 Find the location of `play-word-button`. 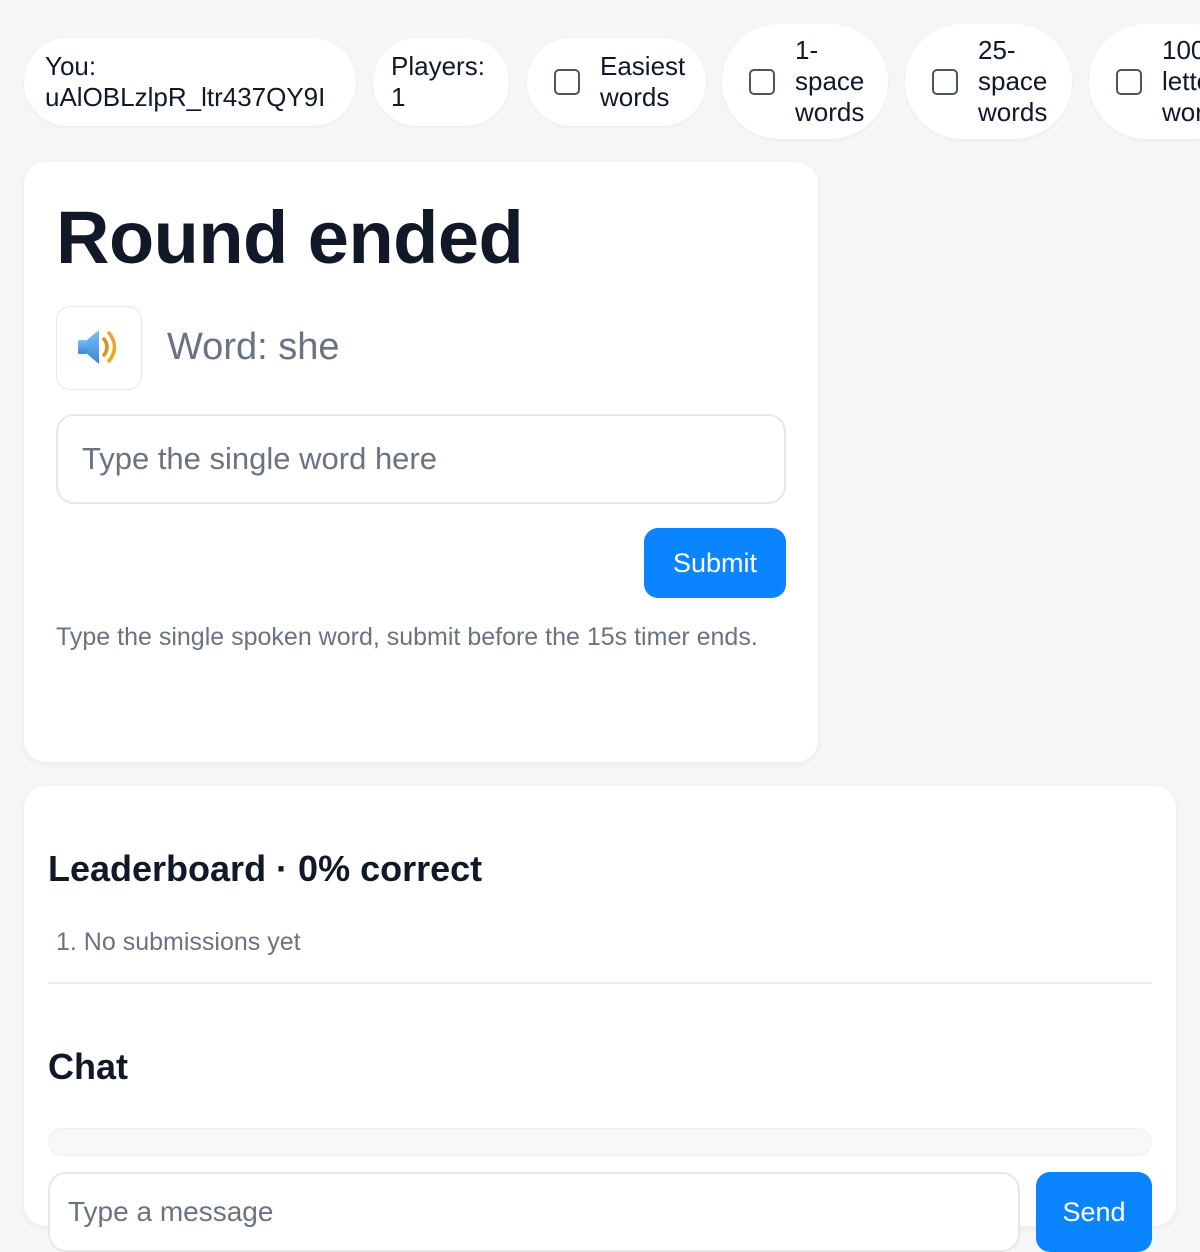

play-word-button is located at coordinates (99, 348).